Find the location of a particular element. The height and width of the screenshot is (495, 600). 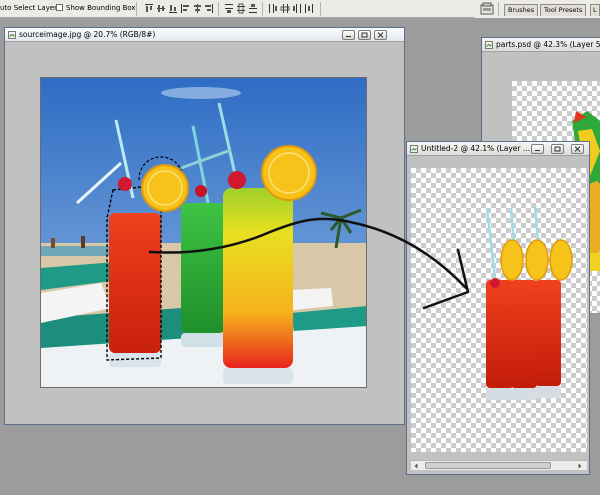

drag-arrow-annotation is located at coordinates (309, 263).